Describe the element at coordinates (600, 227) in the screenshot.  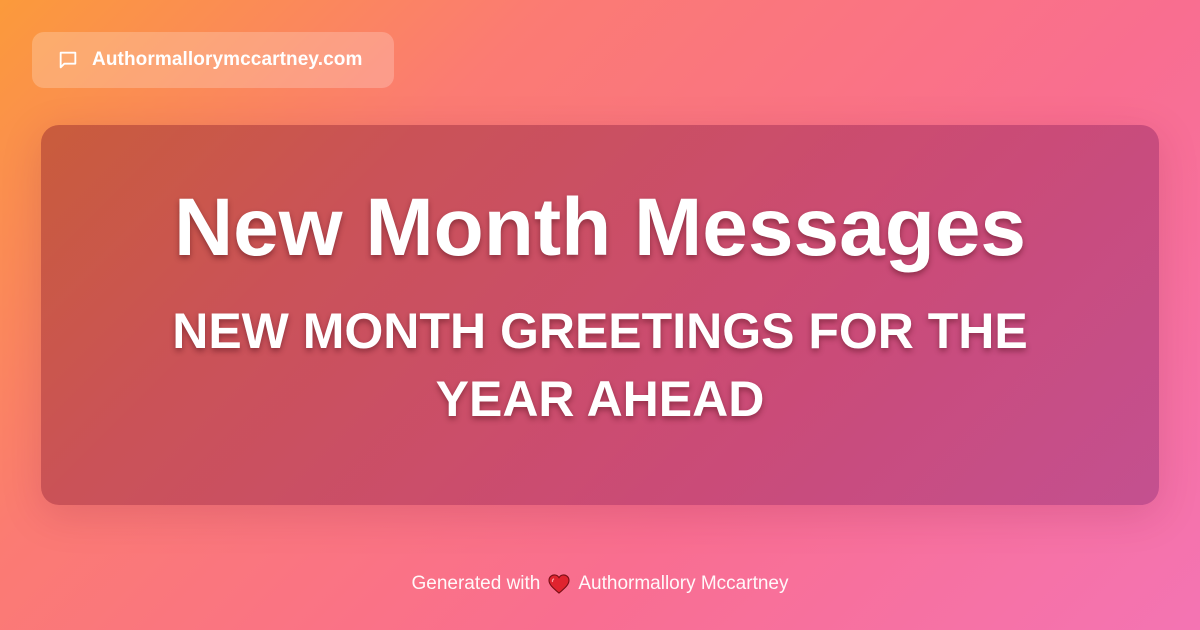
I see `hero-title: New Month Messages` at that location.